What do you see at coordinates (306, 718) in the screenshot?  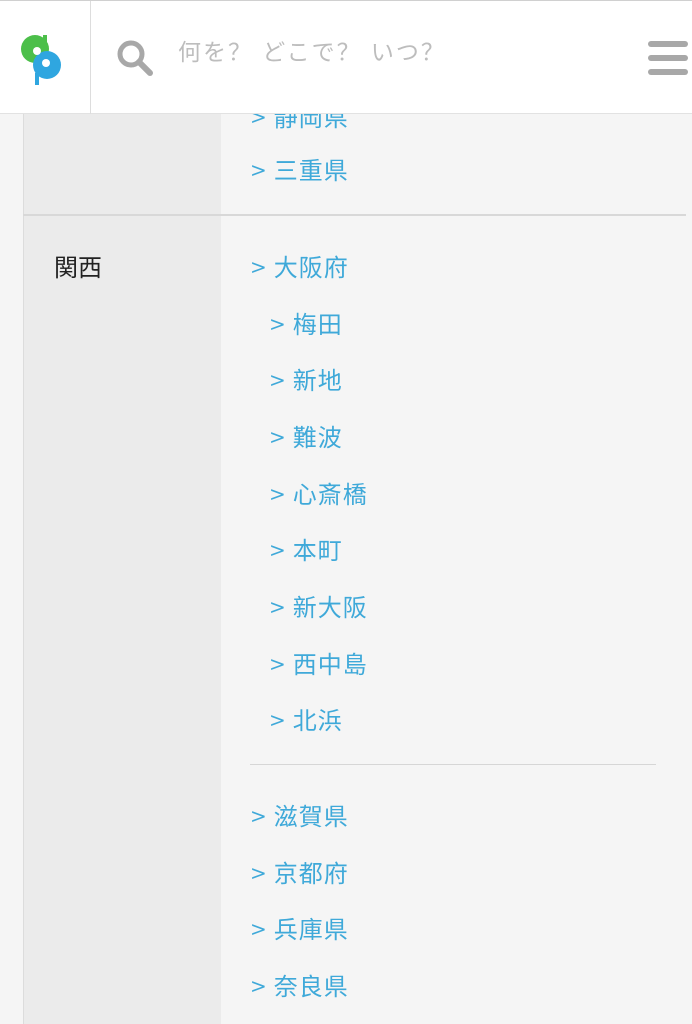 I see `link-area: > 北浜` at bounding box center [306, 718].